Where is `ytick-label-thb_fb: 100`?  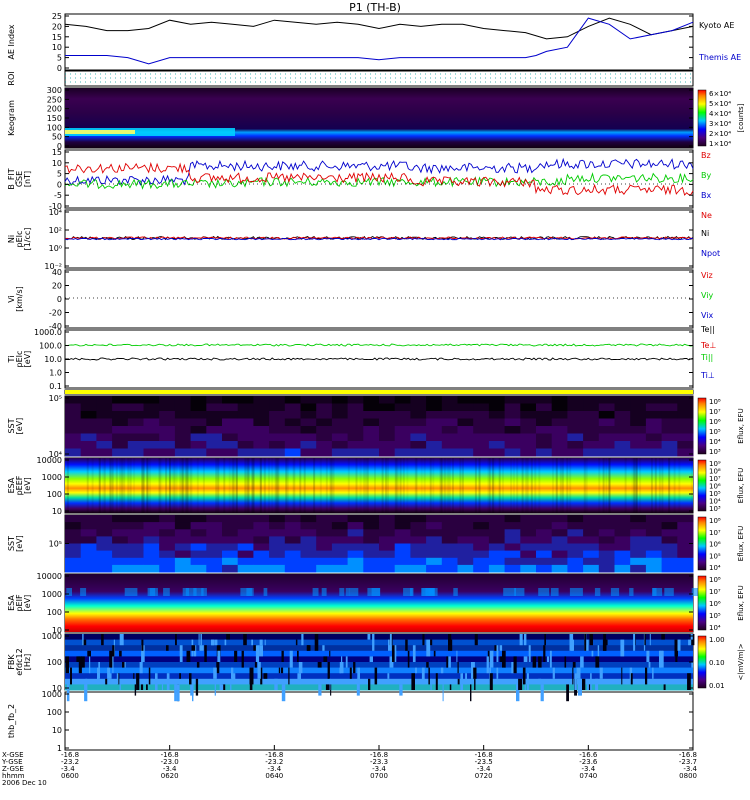 ytick-label-thb_fb: 100 is located at coordinates (54, 712).